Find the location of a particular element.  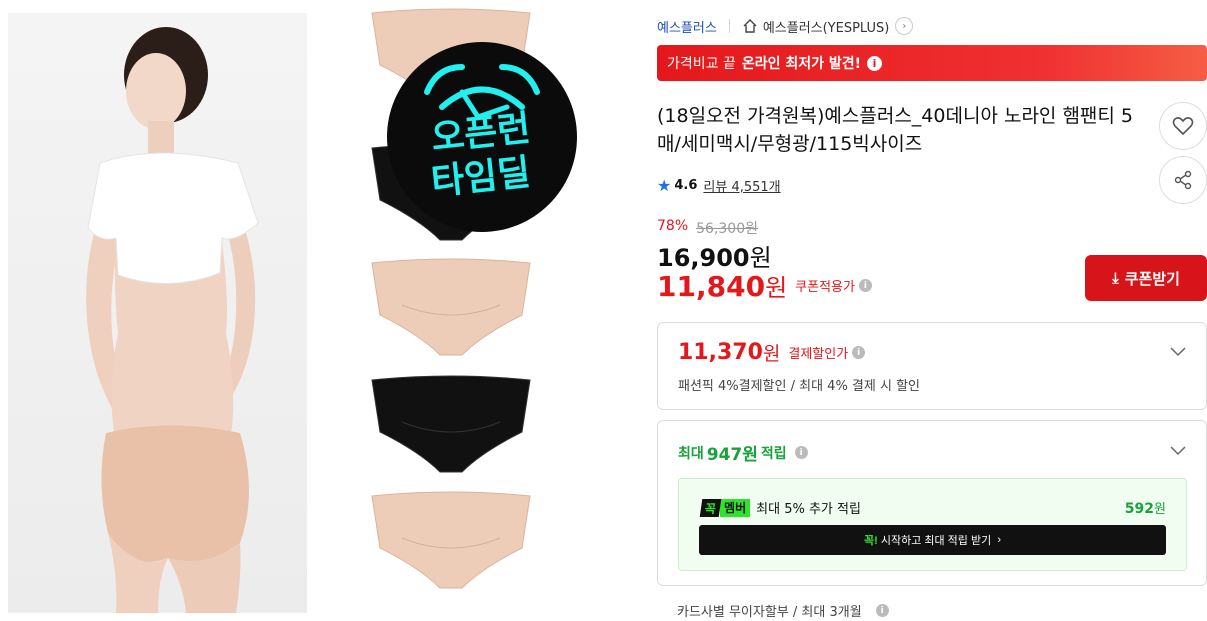

member-points: 592원 is located at coordinates (1145, 507).